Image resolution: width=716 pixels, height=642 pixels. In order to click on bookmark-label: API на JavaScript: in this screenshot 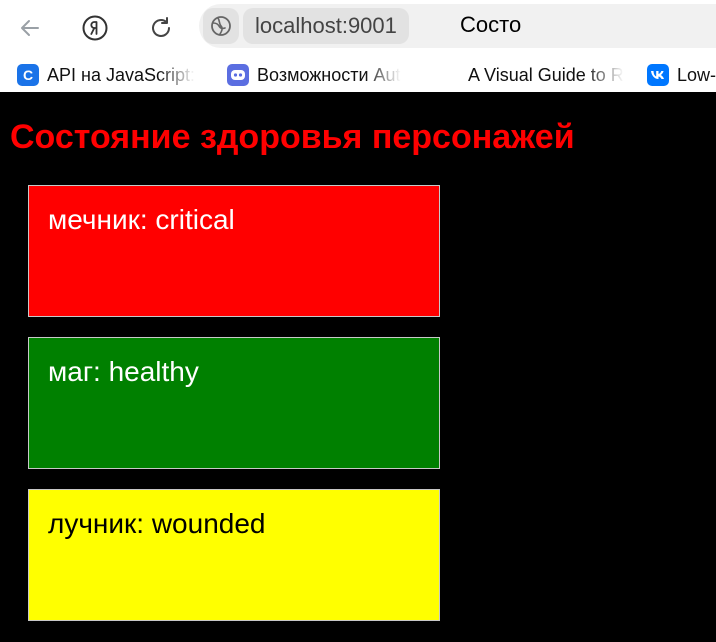, I will do `click(121, 74)`.